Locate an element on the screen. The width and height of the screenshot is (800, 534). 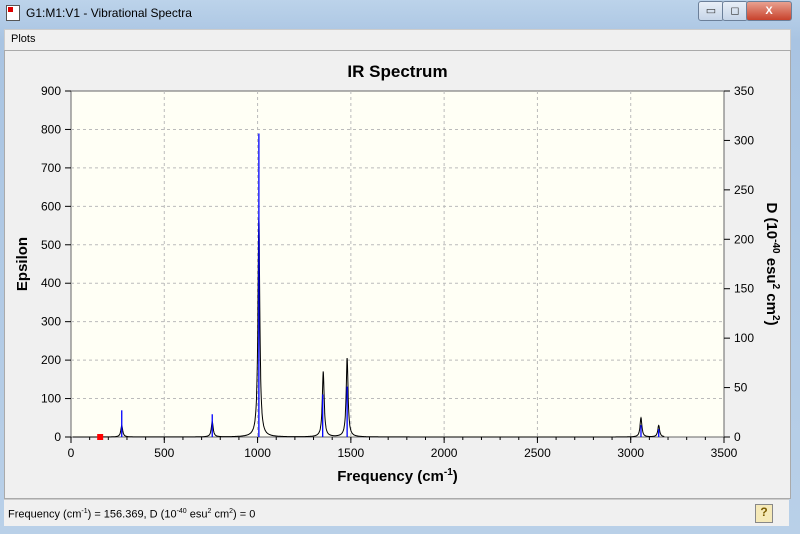
y2-tick-label: 50 is located at coordinates (741, 388).